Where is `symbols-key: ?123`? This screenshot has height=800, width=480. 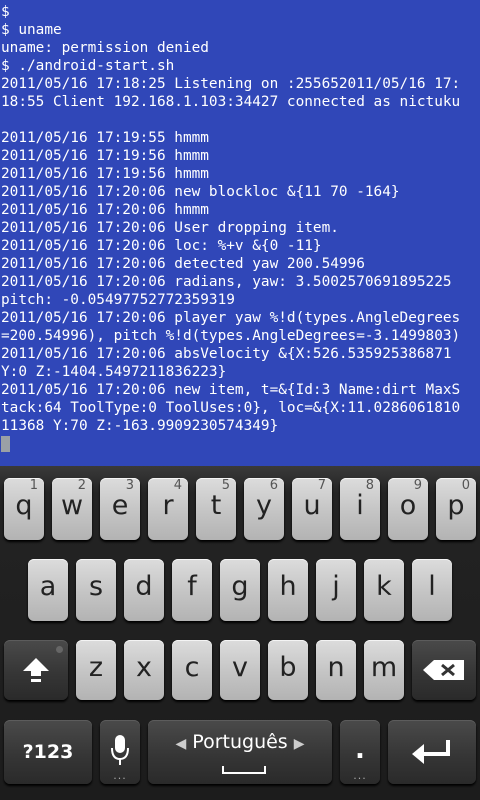 symbols-key: ?123 is located at coordinates (48, 752).